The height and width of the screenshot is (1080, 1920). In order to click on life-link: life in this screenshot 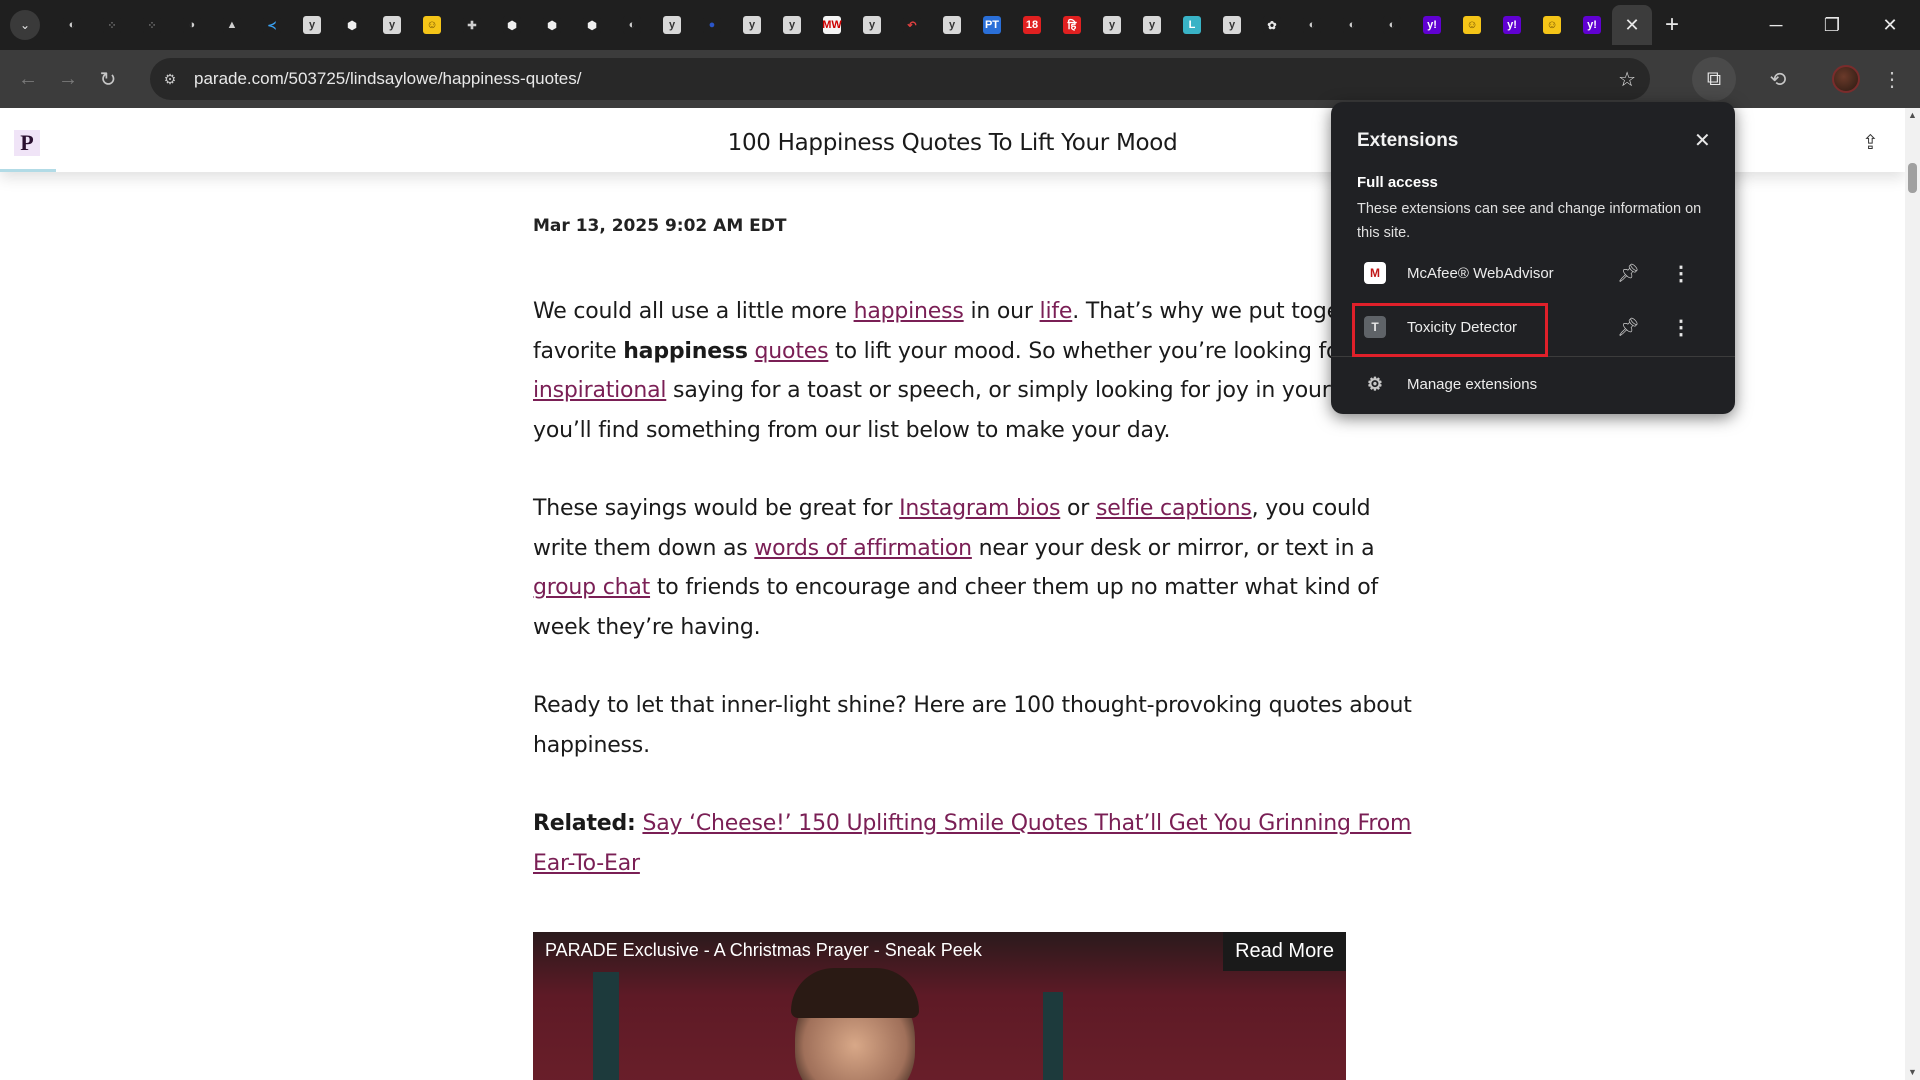, I will do `click(1056, 311)`.